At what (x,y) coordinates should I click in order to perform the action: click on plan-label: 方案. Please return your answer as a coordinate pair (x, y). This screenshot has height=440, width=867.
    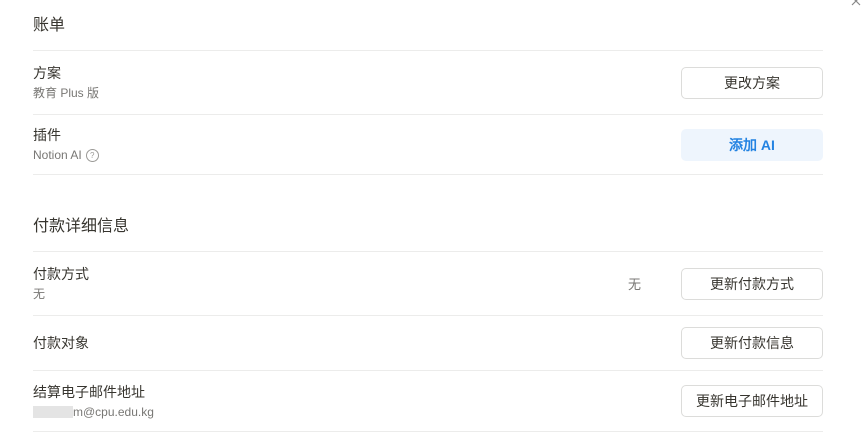
    Looking at the image, I should click on (47, 73).